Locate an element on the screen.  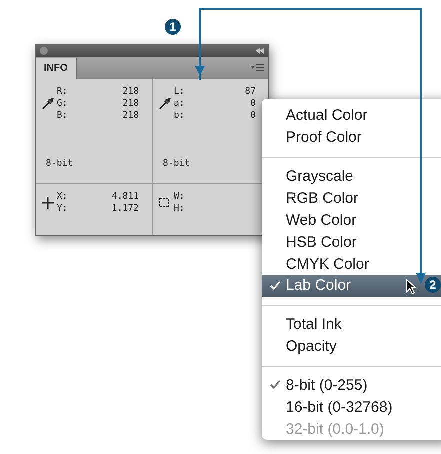
menu-item: Proof Color is located at coordinates (351, 137).